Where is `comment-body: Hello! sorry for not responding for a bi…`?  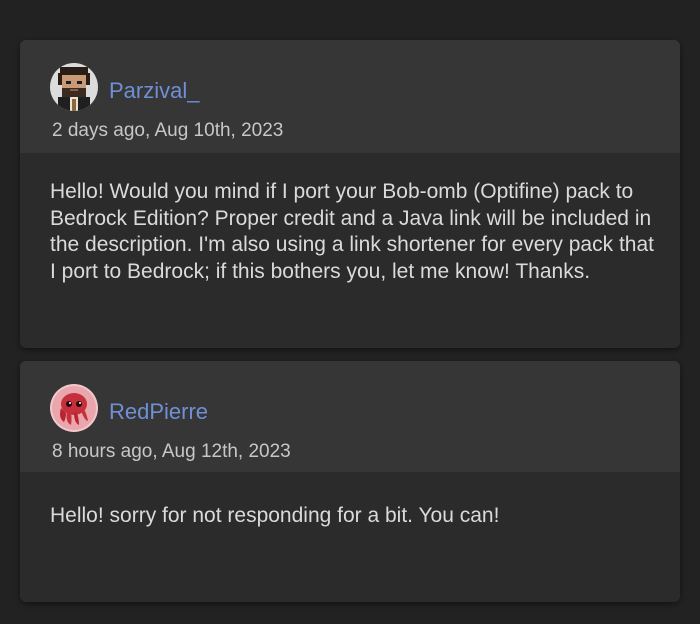 comment-body: Hello! sorry for not responding for a bi… is located at coordinates (275, 515).